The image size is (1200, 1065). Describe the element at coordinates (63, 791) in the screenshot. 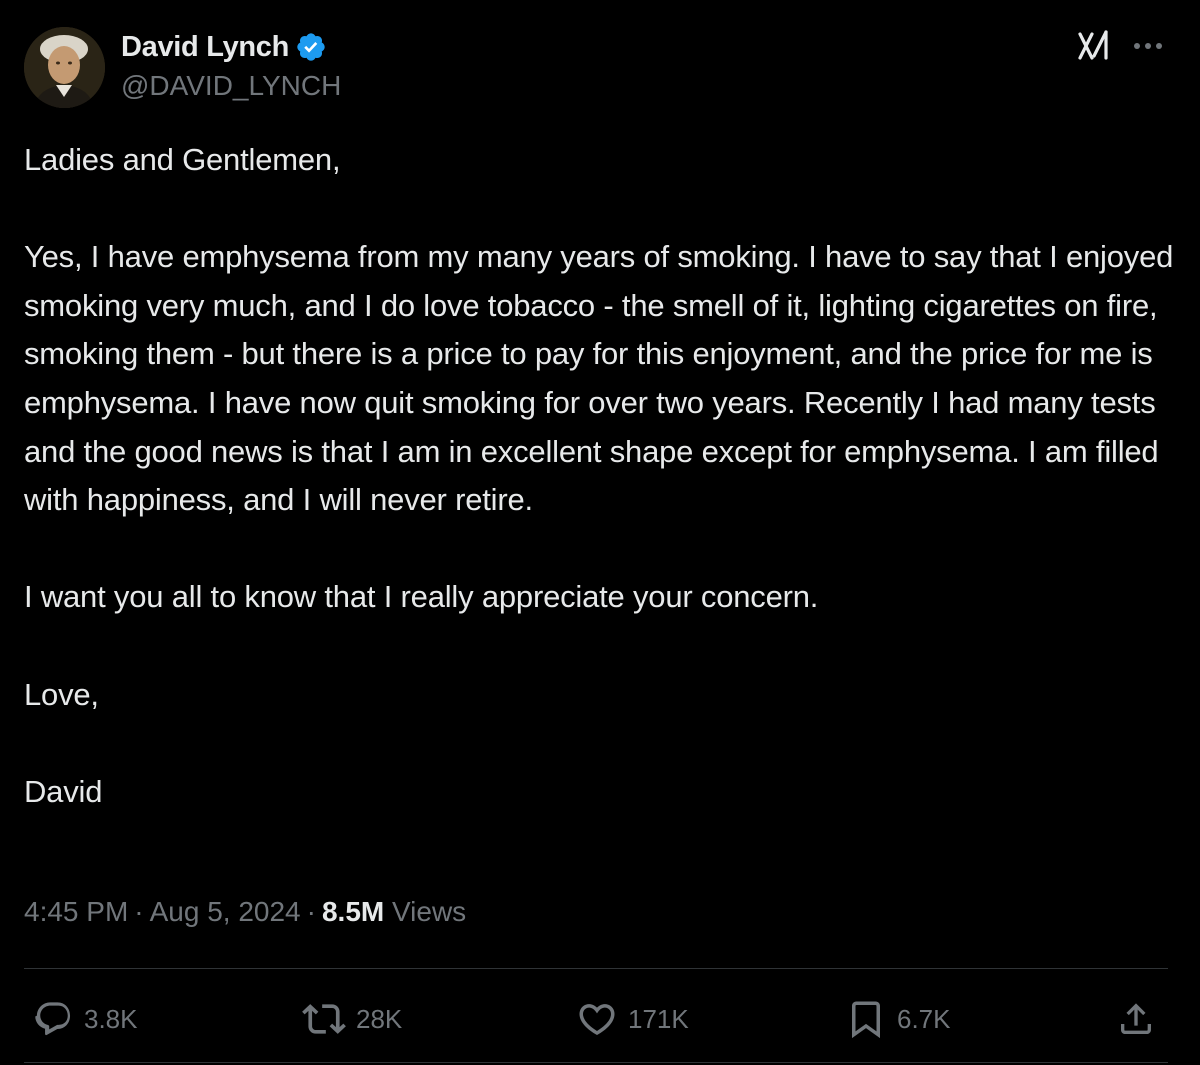

I see `tweet-paragraph-signature: David` at that location.